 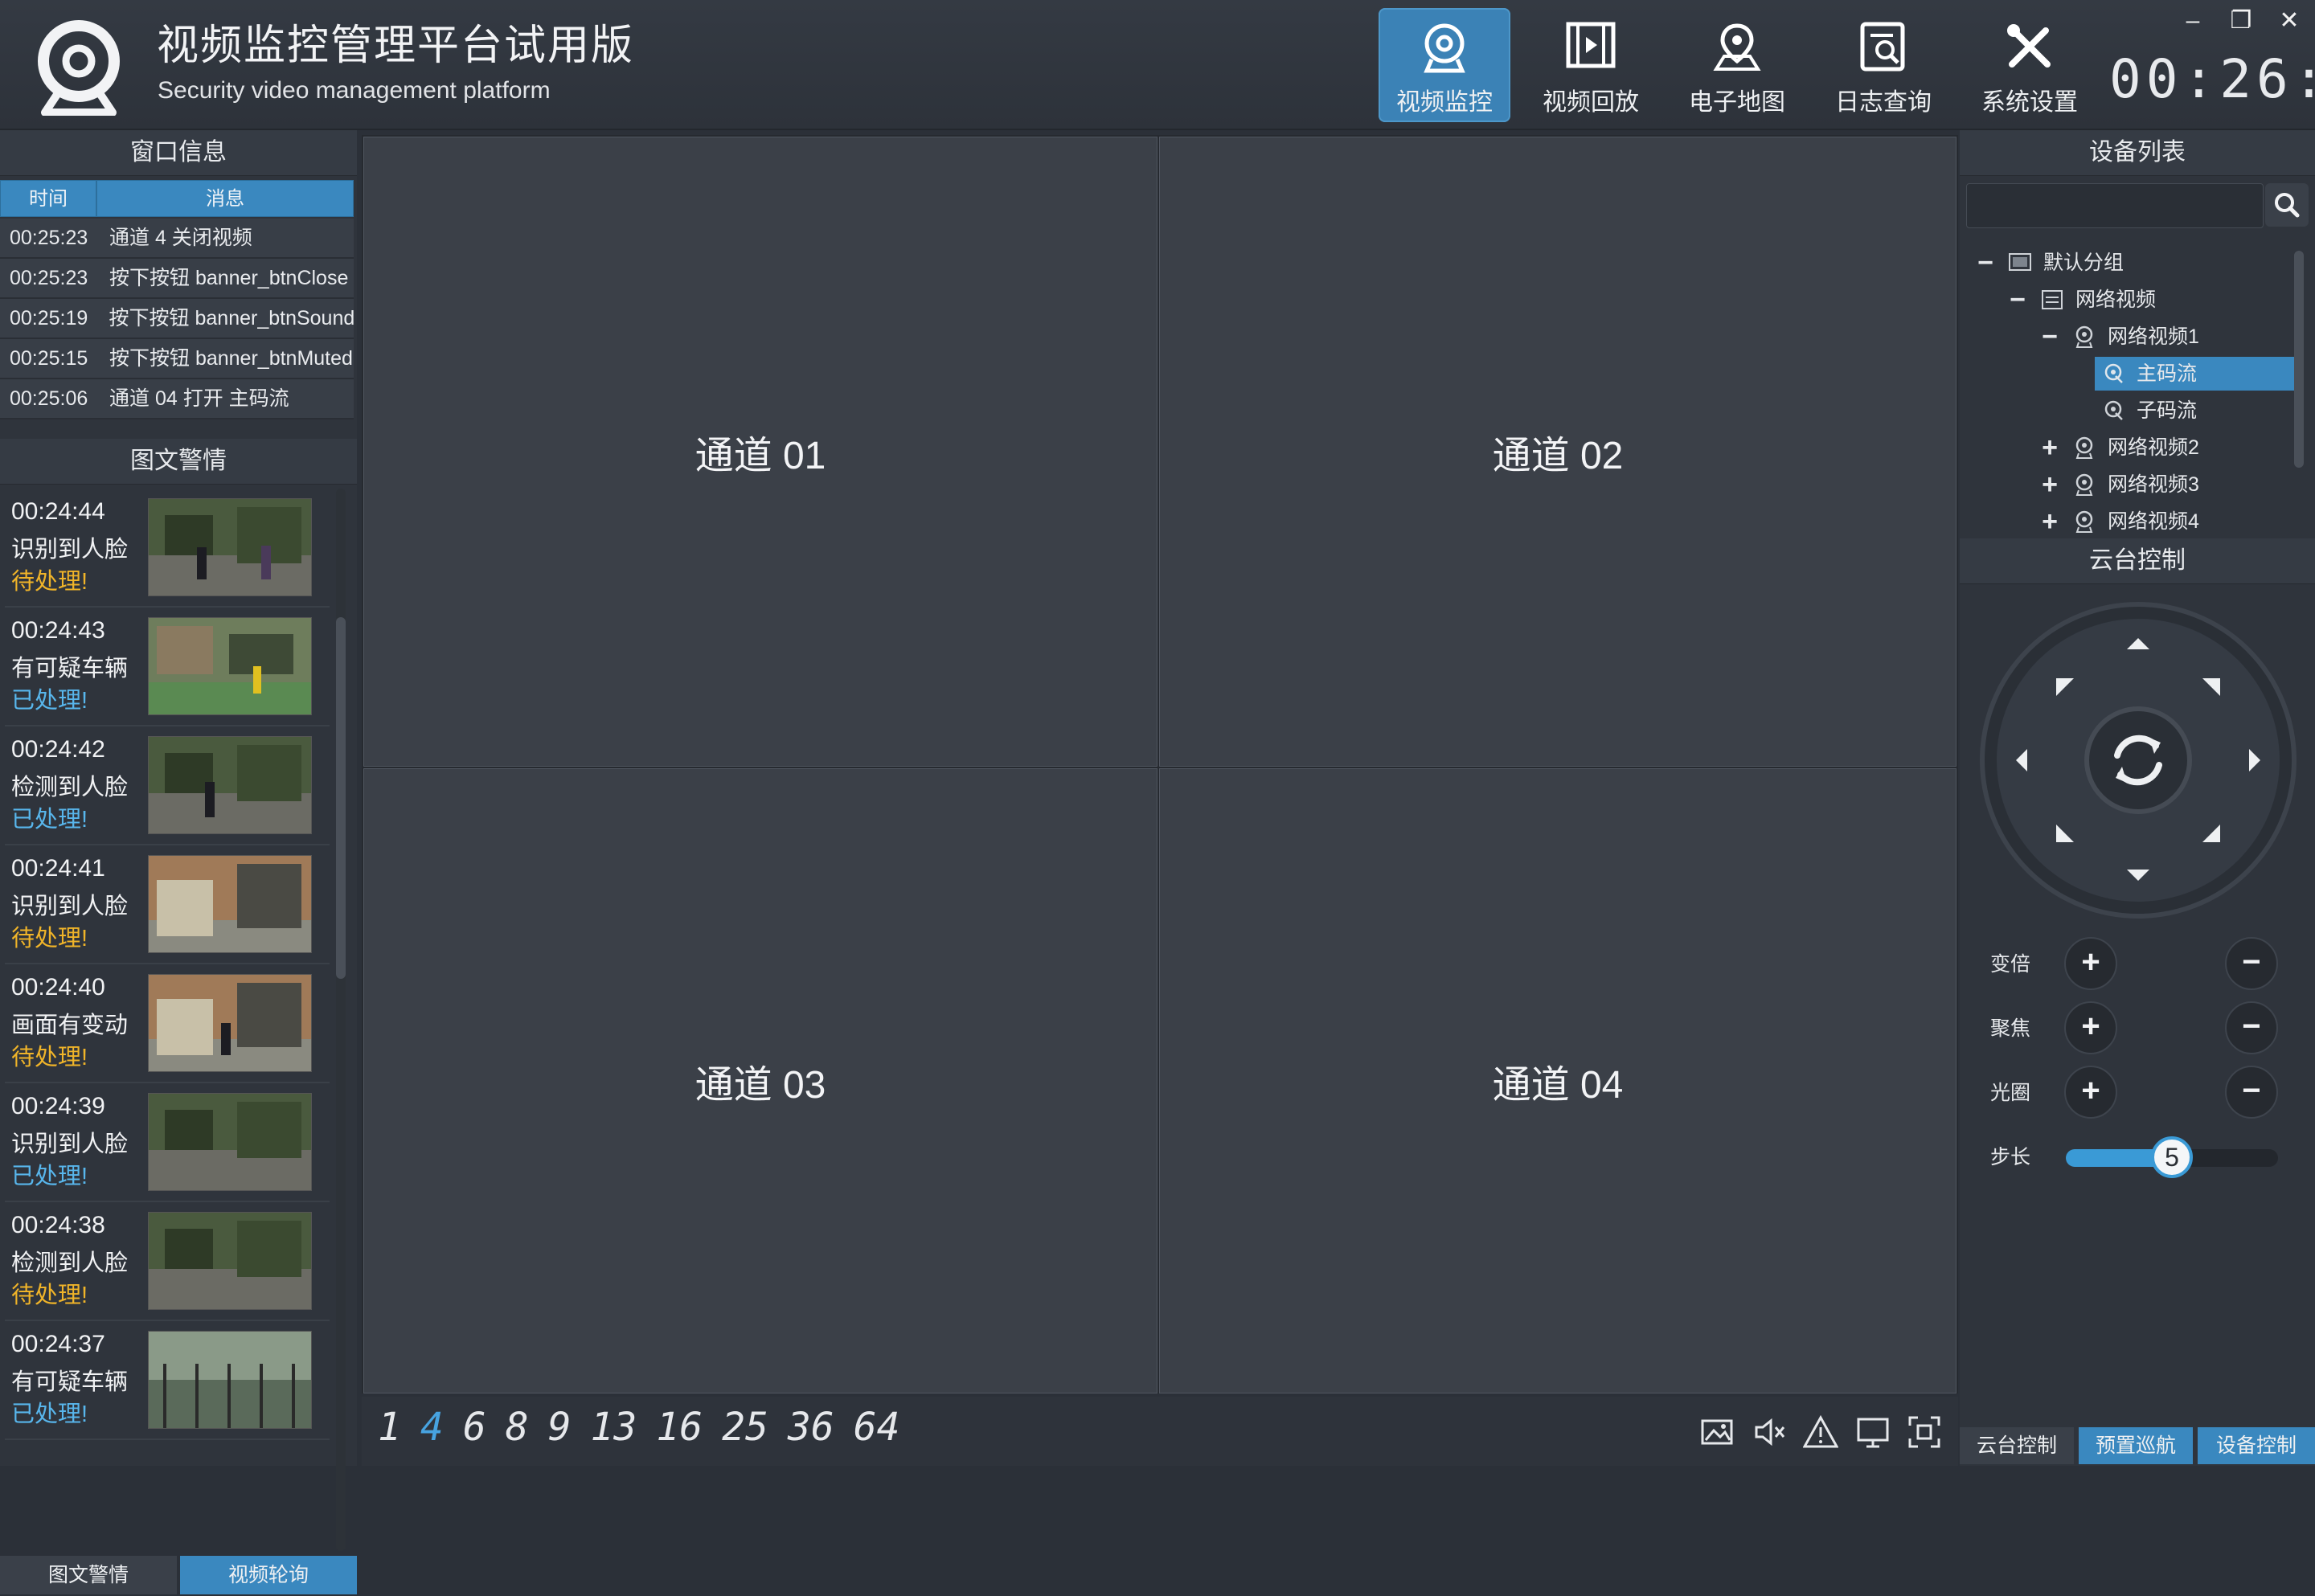 What do you see at coordinates (877, 1427) in the screenshot?
I see `layout-64: 64` at bounding box center [877, 1427].